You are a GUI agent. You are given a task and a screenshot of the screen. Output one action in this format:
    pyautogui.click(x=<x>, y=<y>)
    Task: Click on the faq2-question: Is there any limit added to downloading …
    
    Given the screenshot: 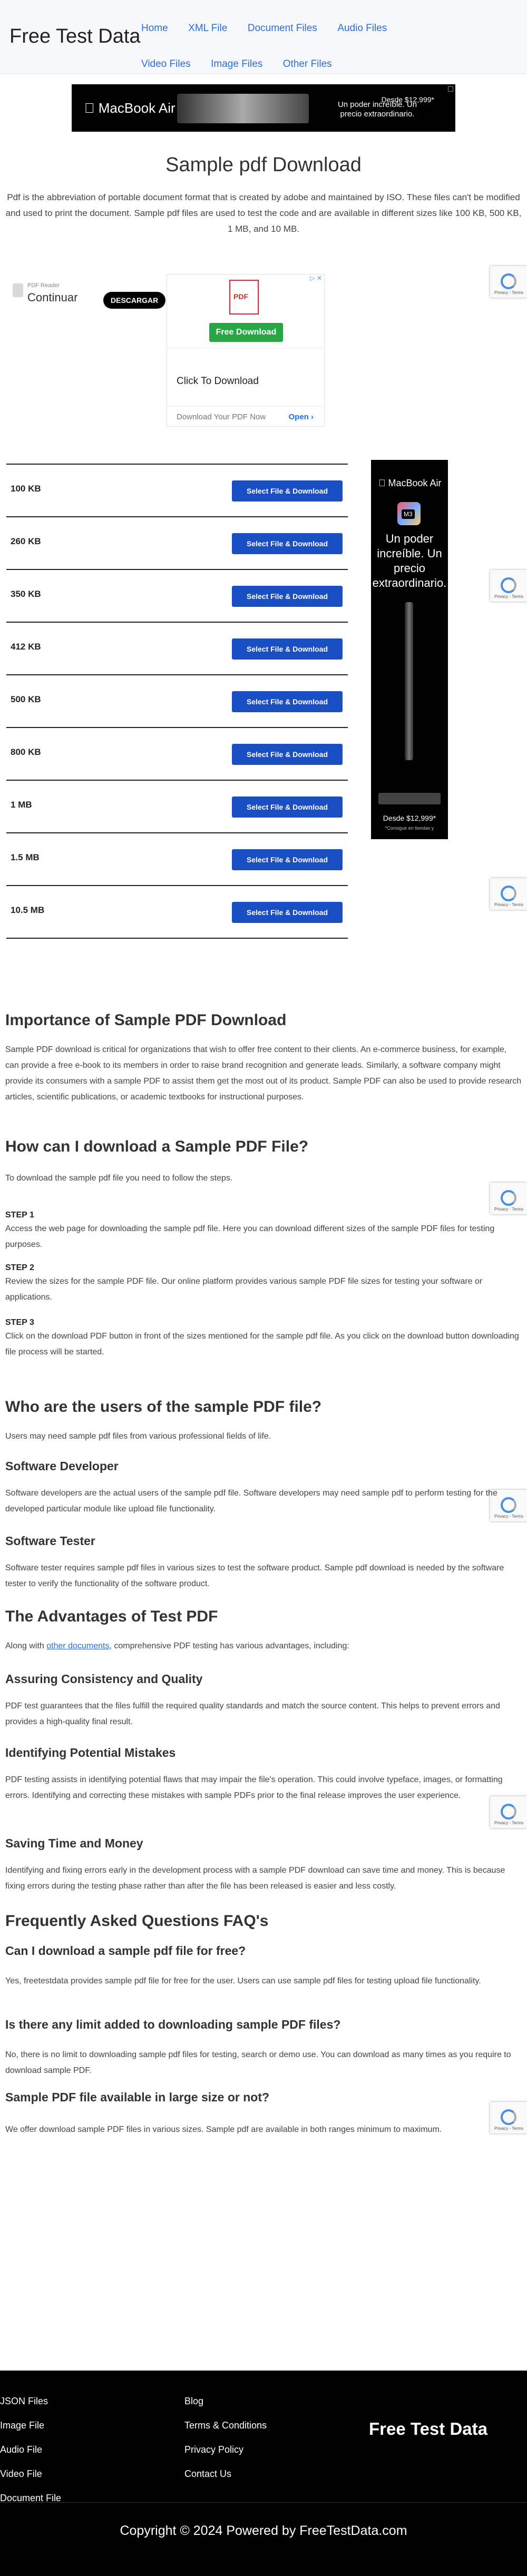 What is the action you would take?
    pyautogui.click(x=173, y=2024)
    